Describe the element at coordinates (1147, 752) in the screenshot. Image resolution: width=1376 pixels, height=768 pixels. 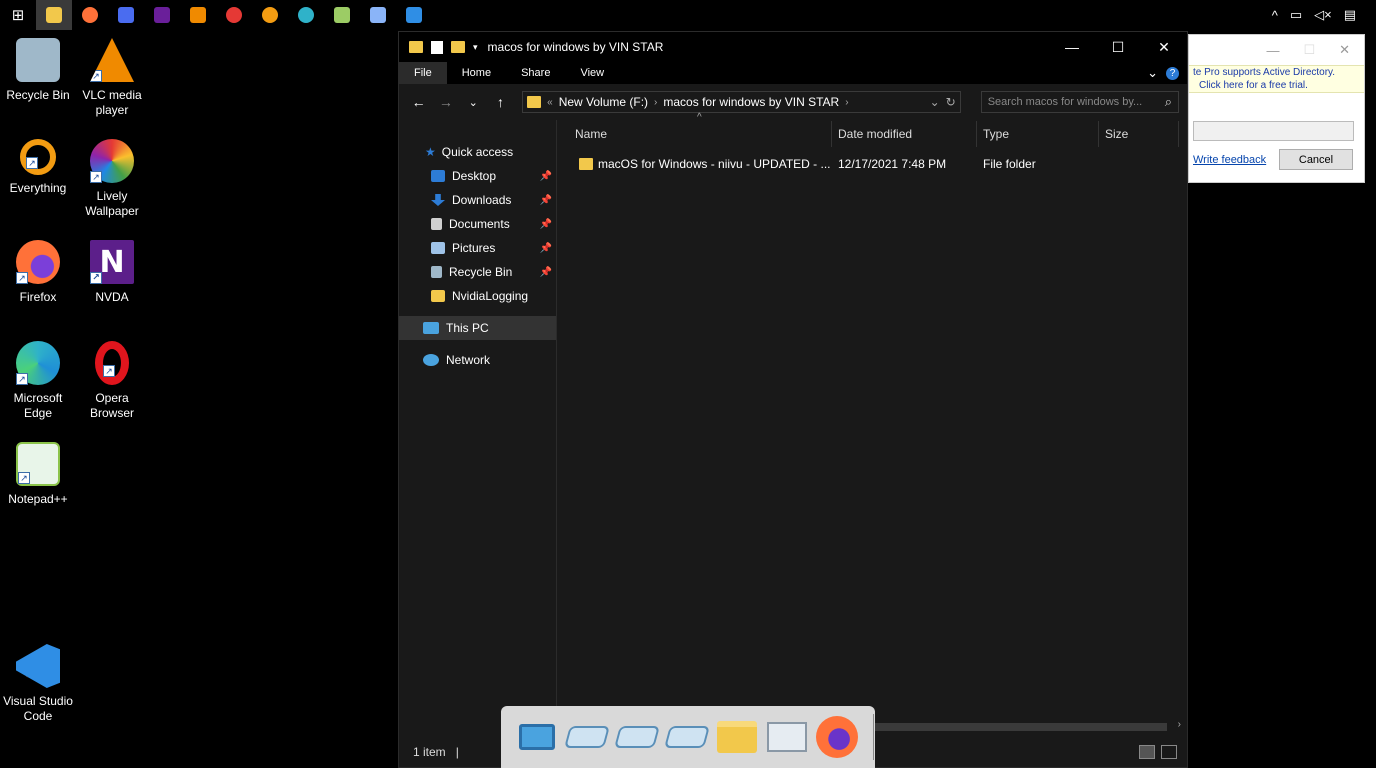
I see `details-view-icon` at that location.